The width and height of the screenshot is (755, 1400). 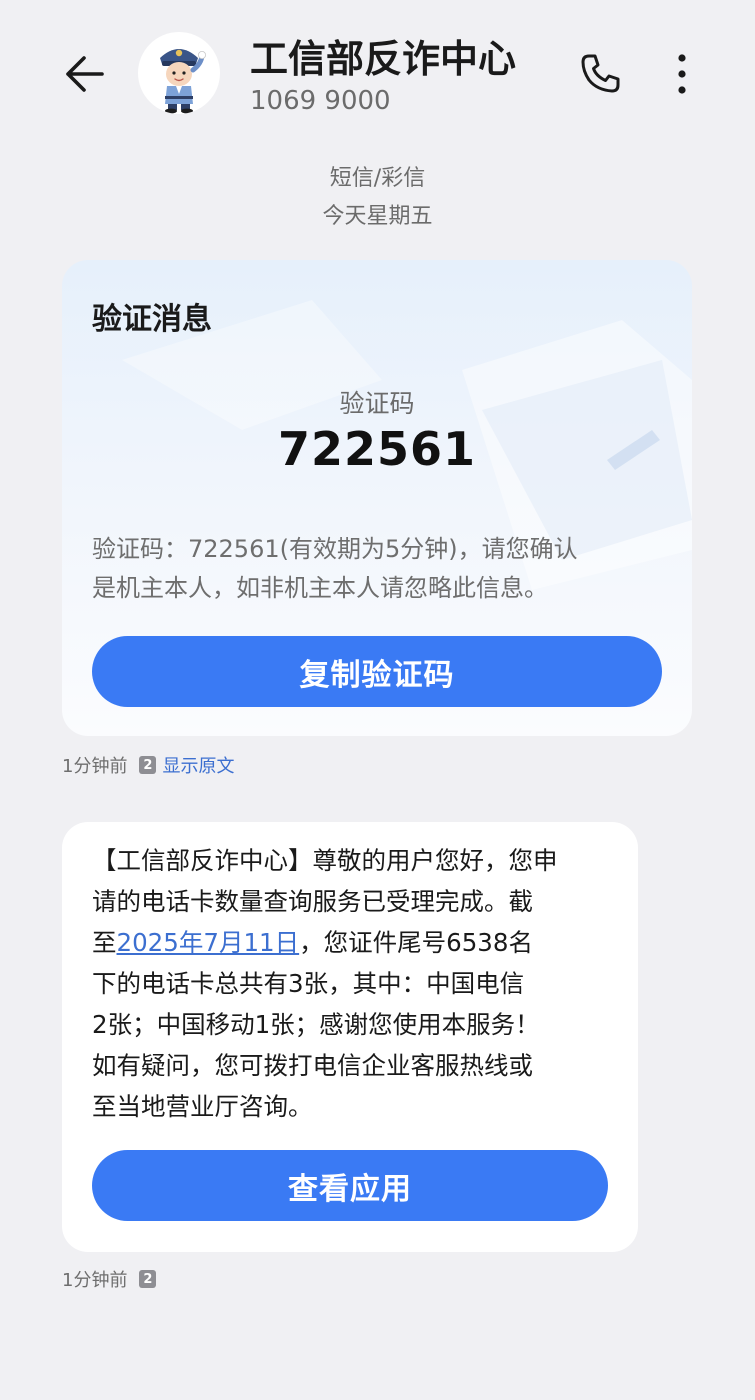 What do you see at coordinates (104, 942) in the screenshot?
I see `message-text-fragment: 至` at bounding box center [104, 942].